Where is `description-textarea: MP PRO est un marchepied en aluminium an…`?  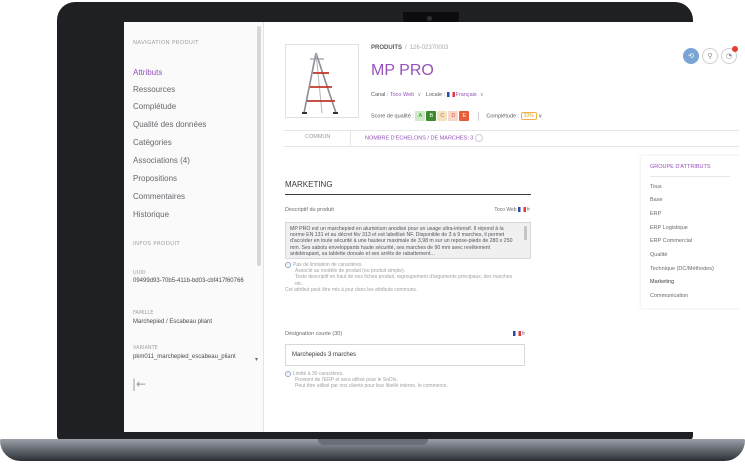 description-textarea: MP PRO est un marchepied en aluminium an… is located at coordinates (408, 240).